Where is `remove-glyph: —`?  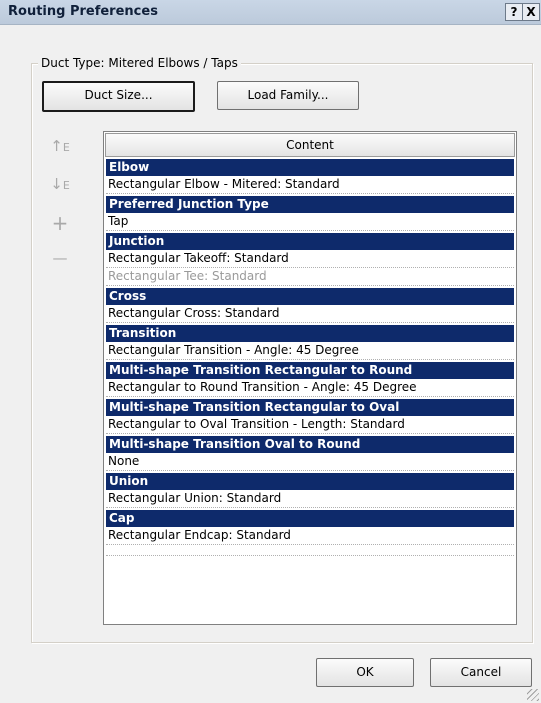 remove-glyph: — is located at coordinates (60, 258).